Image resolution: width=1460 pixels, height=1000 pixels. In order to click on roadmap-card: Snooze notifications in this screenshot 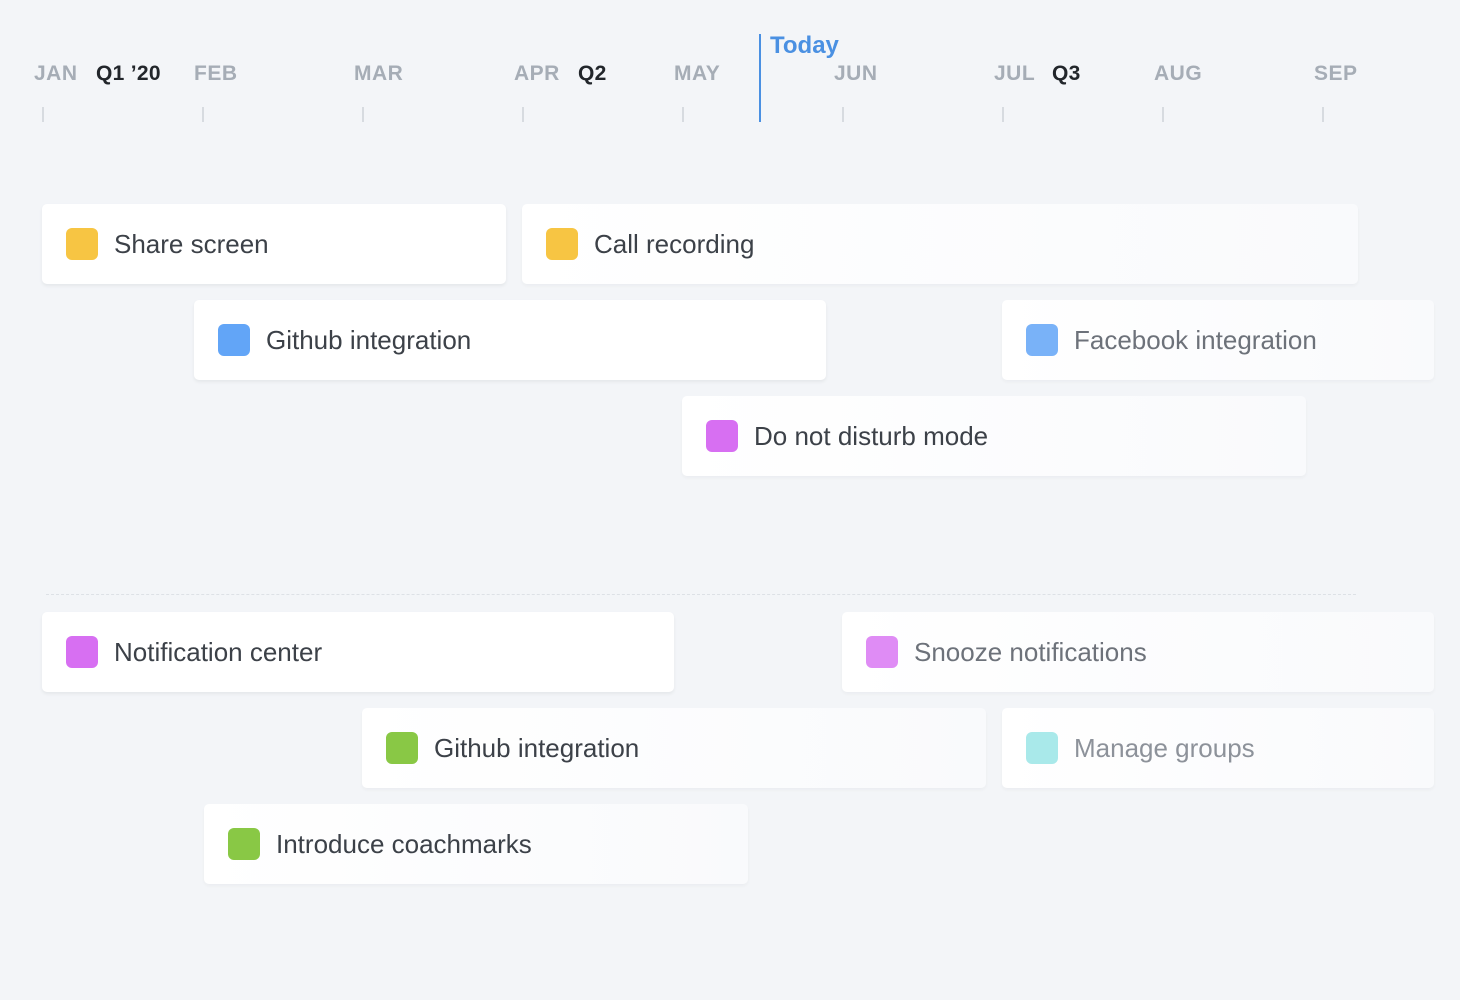, I will do `click(1138, 652)`.